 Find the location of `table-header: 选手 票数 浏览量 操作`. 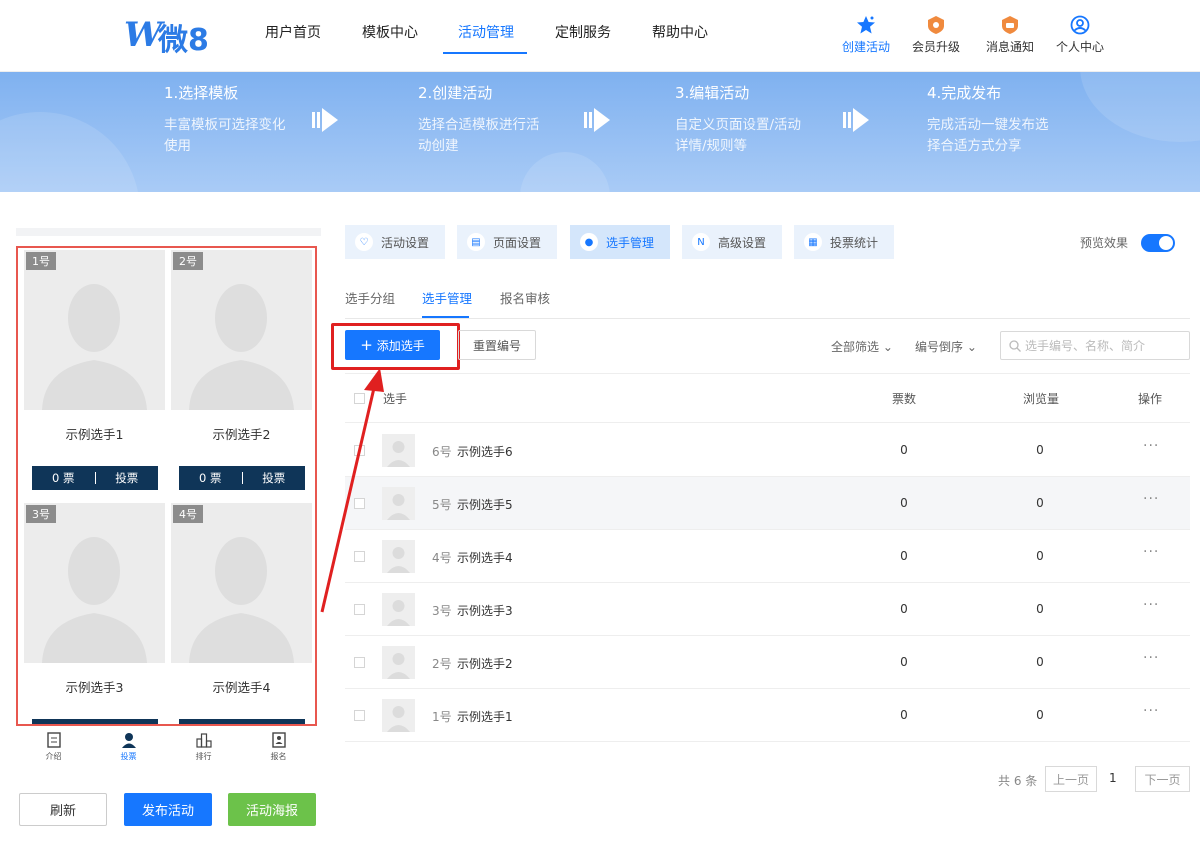

table-header: 选手 票数 浏览量 操作 is located at coordinates (767, 398).